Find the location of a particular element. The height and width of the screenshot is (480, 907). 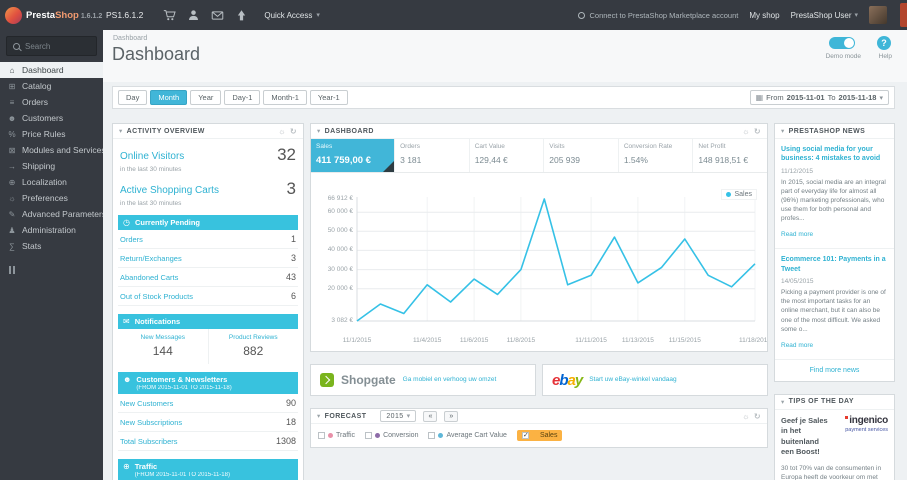

orders-icon: ≡ is located at coordinates (12, 102).